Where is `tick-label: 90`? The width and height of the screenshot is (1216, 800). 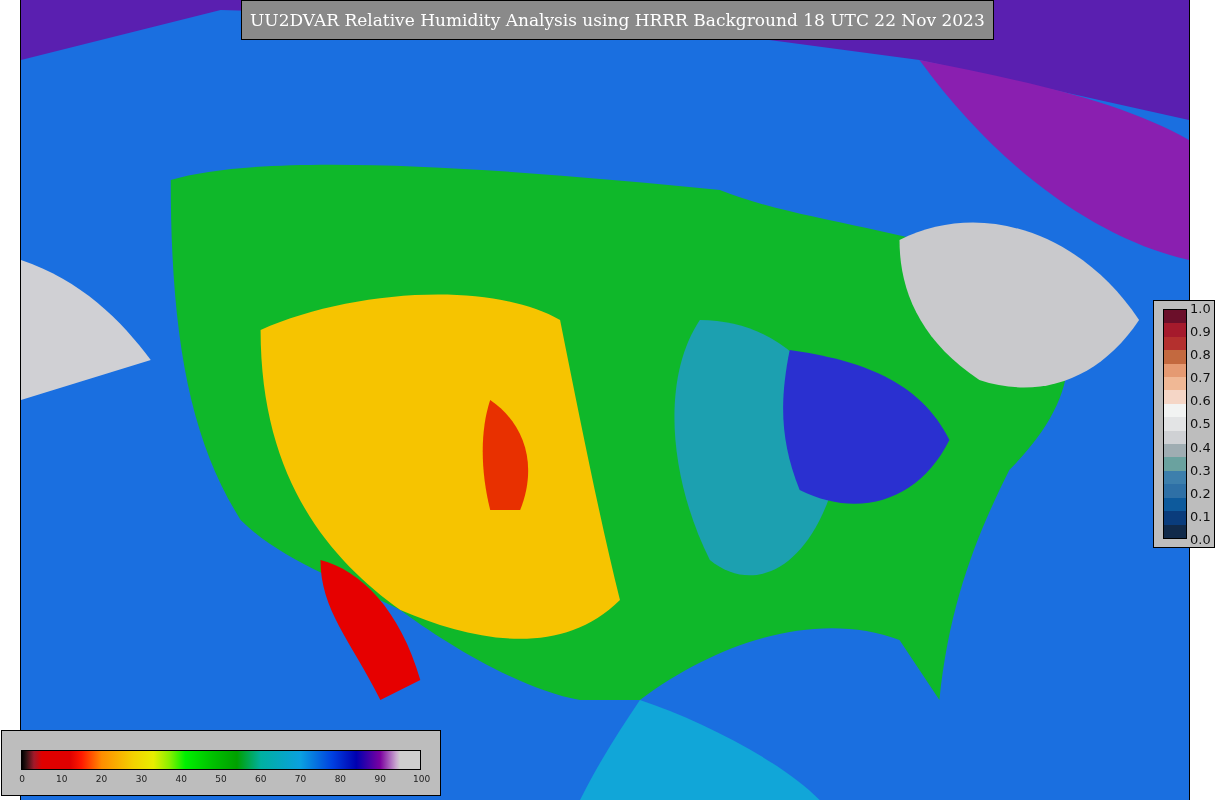
tick-label: 90 is located at coordinates (380, 779).